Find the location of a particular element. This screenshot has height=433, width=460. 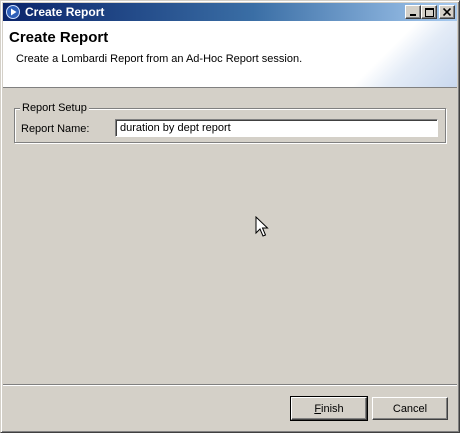

report-setup-group: Report Setup Report Name: is located at coordinates (230, 122).